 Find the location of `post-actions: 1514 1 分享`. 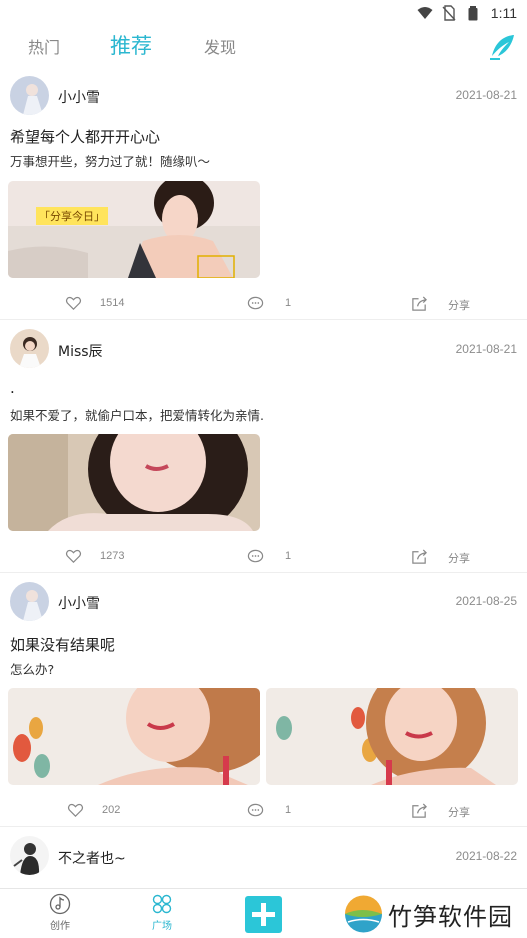

post-actions: 1514 1 分享 is located at coordinates (263, 305).